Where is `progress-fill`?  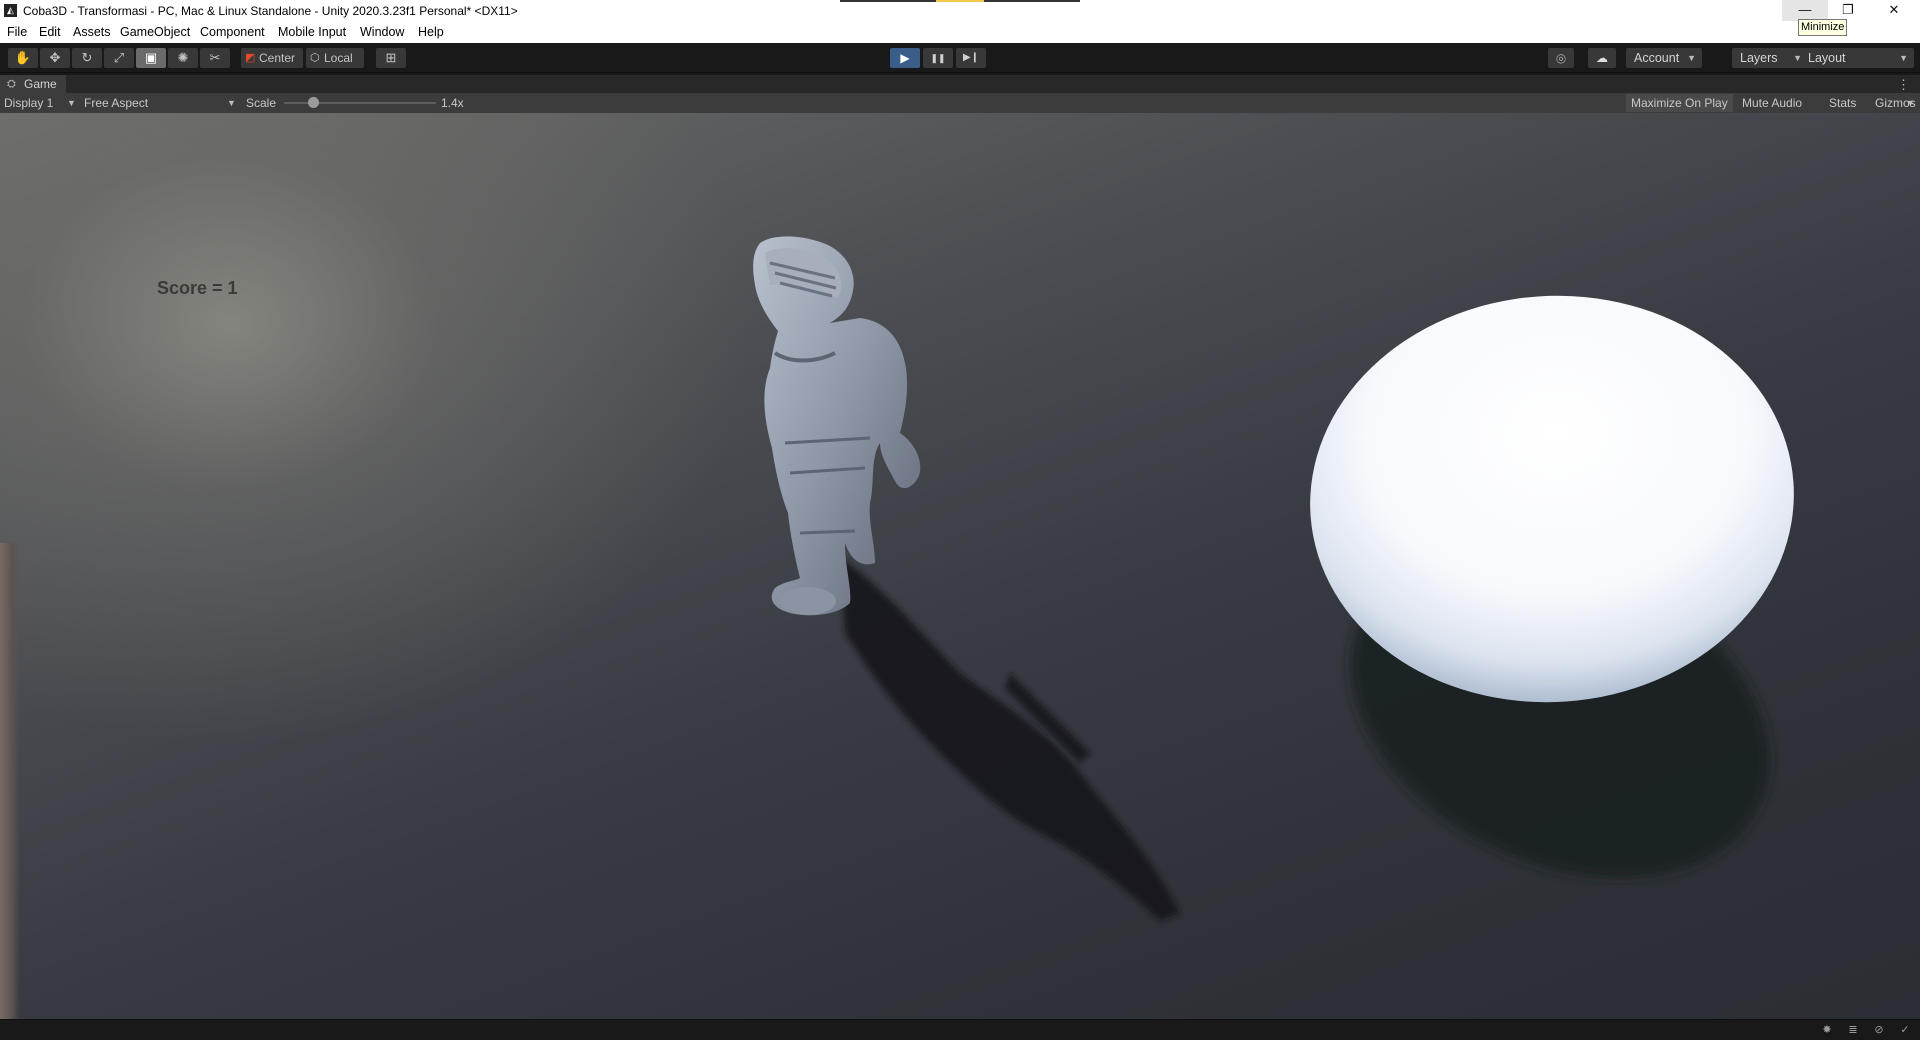
progress-fill is located at coordinates (960, 1).